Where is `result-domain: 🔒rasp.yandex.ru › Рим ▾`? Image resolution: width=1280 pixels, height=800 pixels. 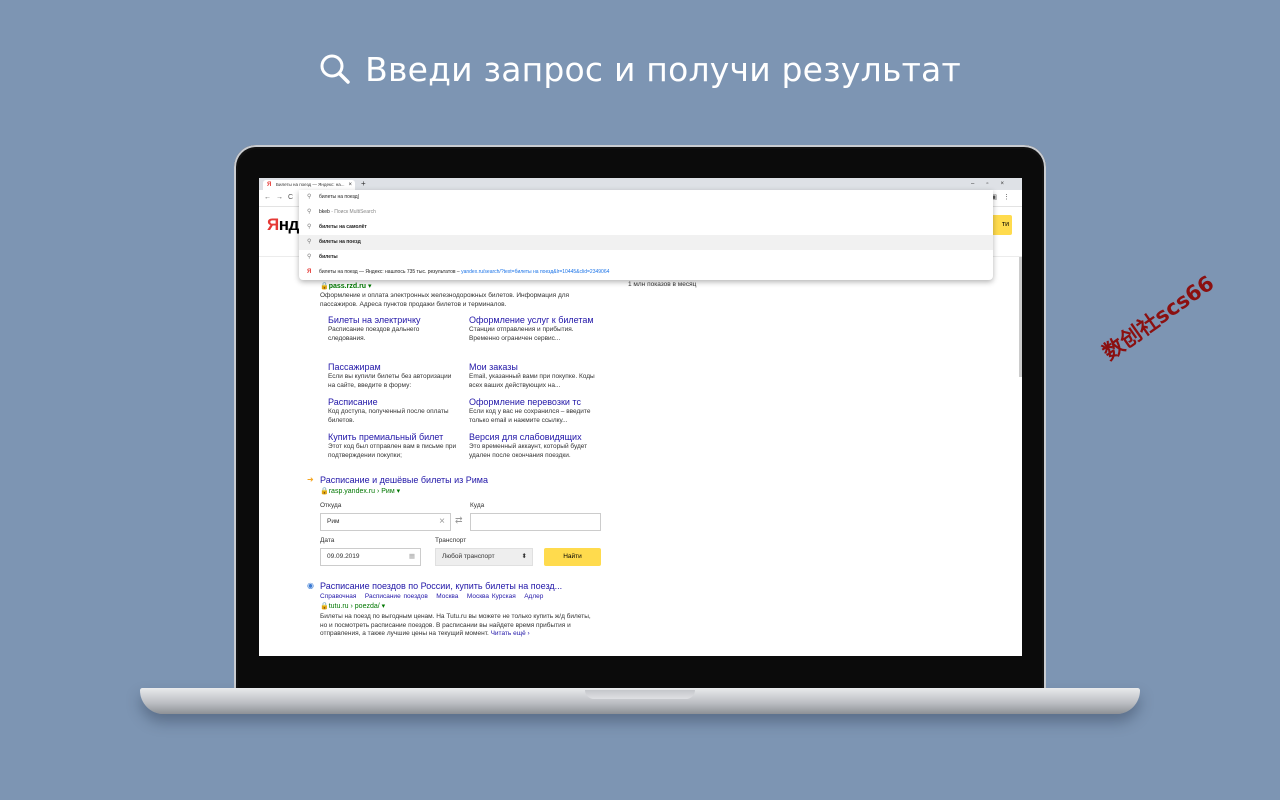 result-domain: 🔒rasp.yandex.ru › Рим ▾ is located at coordinates (360, 491).